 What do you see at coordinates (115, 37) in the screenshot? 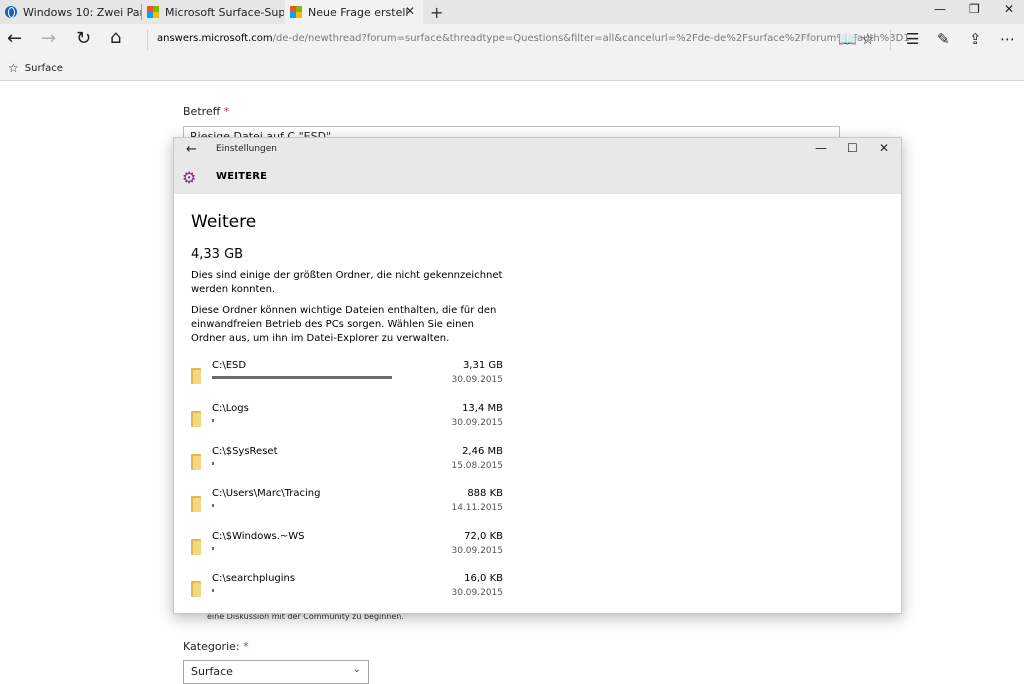
I see `home-button: ⌂` at bounding box center [115, 37].